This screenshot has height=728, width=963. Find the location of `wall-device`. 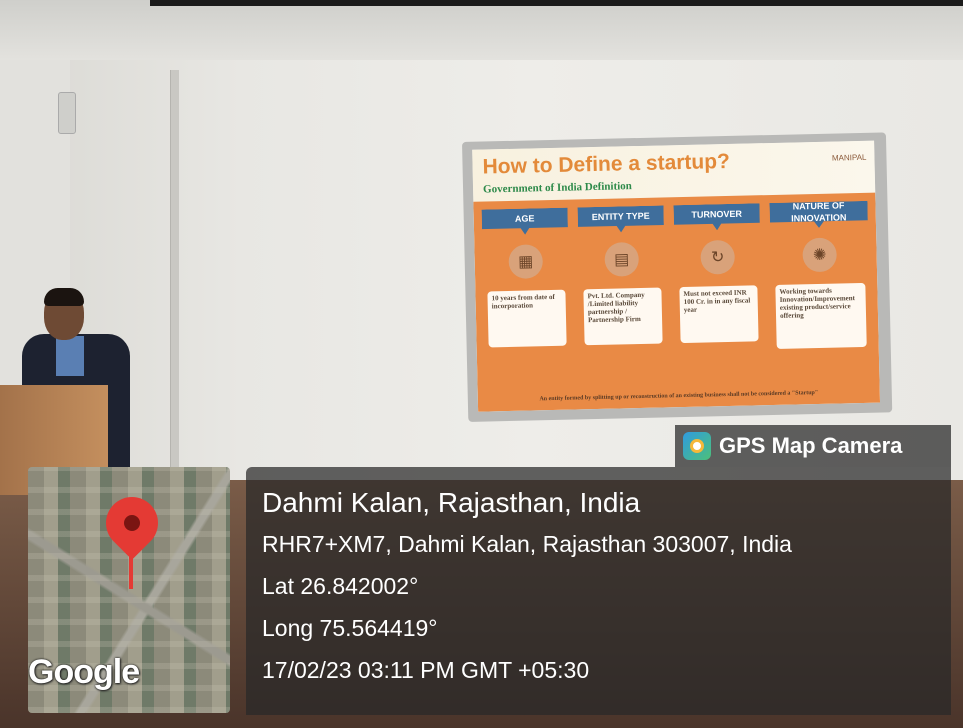

wall-device is located at coordinates (67, 113).